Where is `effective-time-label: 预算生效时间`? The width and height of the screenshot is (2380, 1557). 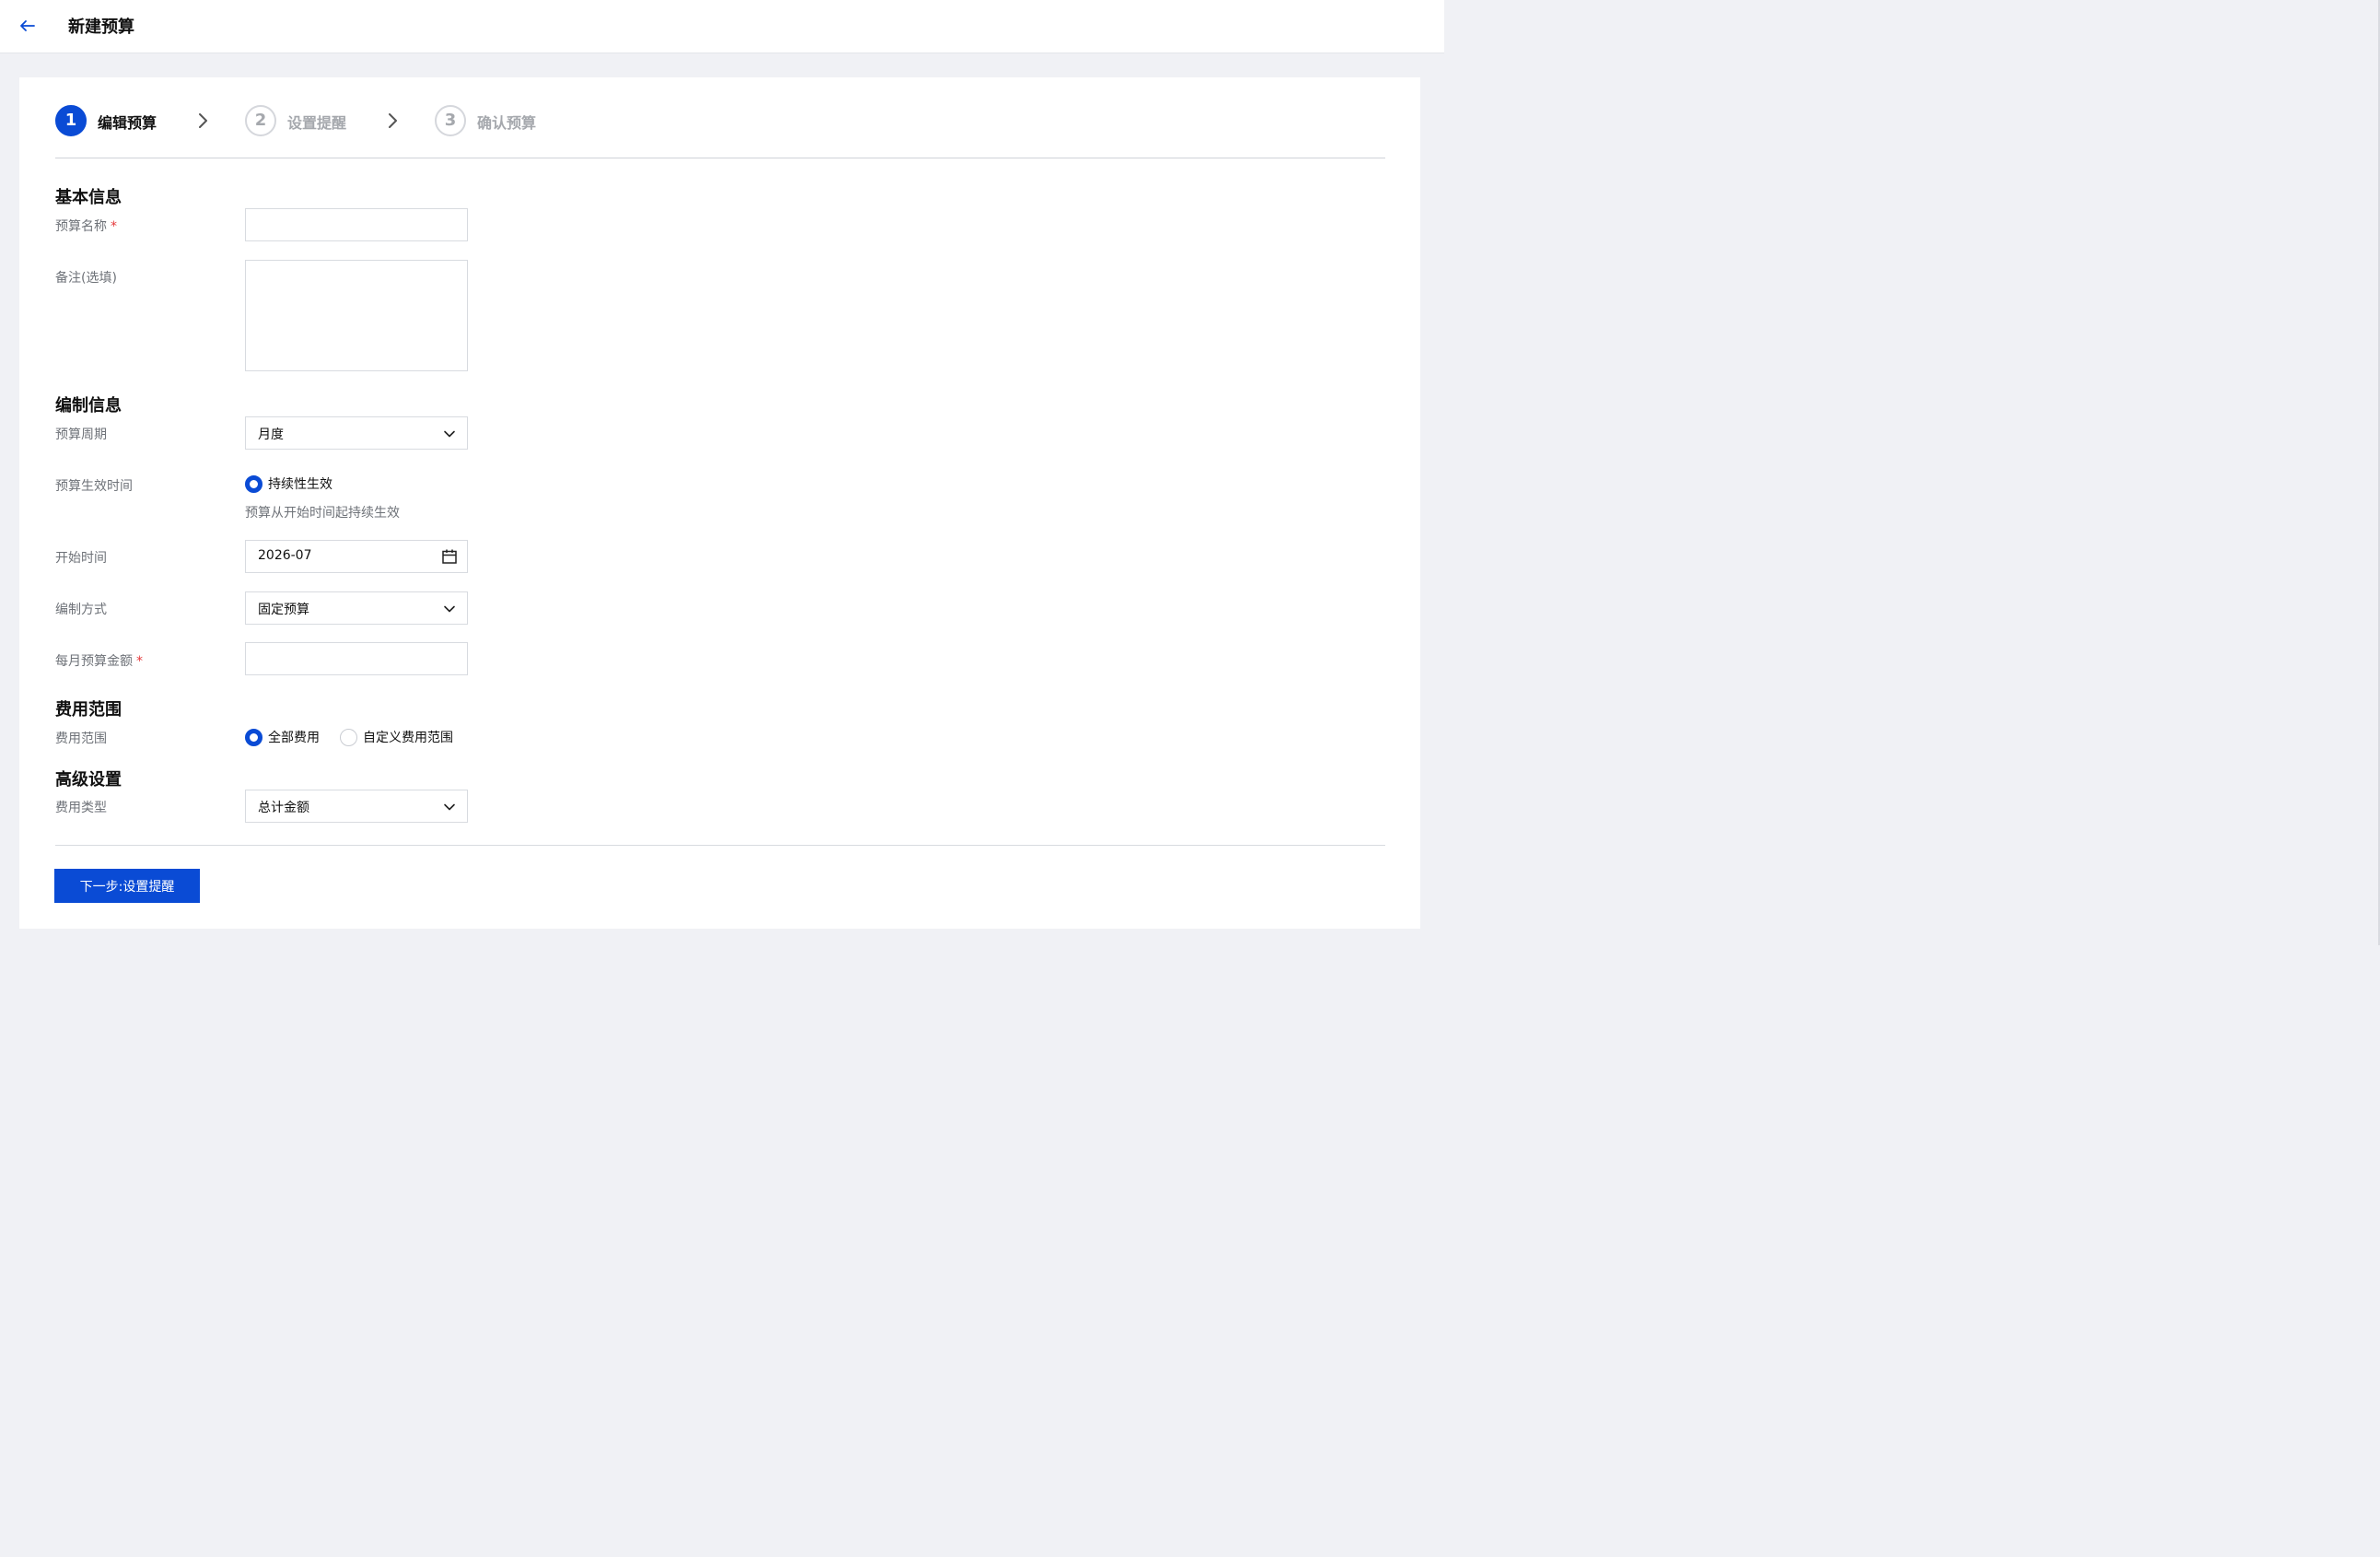
effective-time-label: 预算生效时间 is located at coordinates (94, 486).